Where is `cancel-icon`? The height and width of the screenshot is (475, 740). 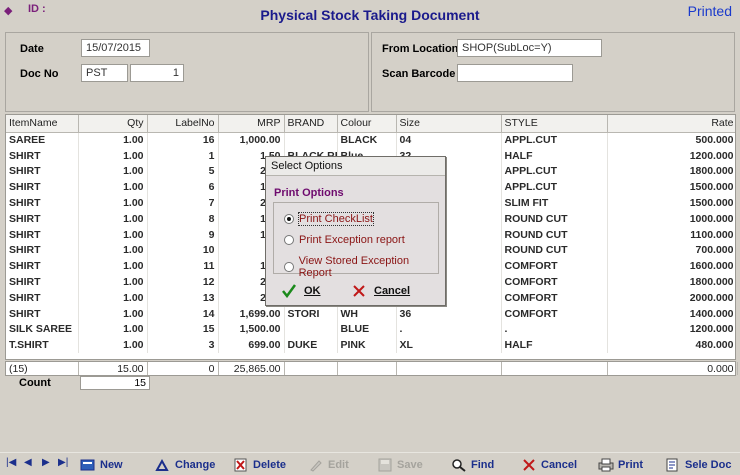 cancel-icon is located at coordinates (529, 465).